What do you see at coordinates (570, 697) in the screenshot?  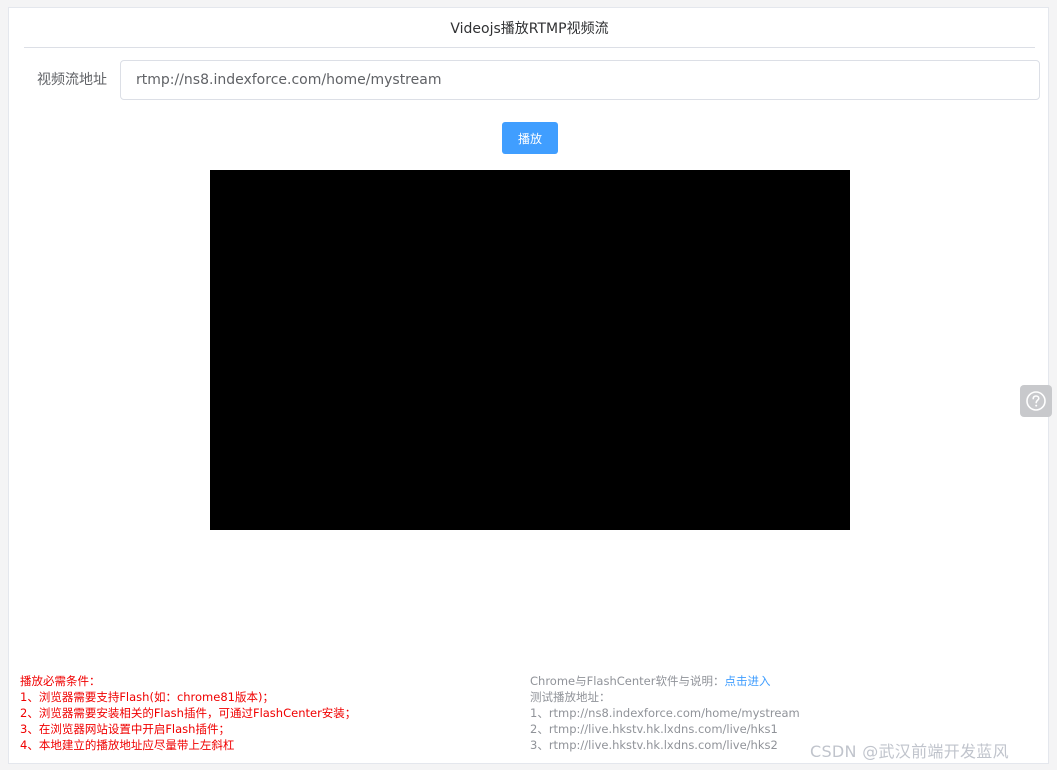 I see `test-urls-title: 测试播放地址：` at bounding box center [570, 697].